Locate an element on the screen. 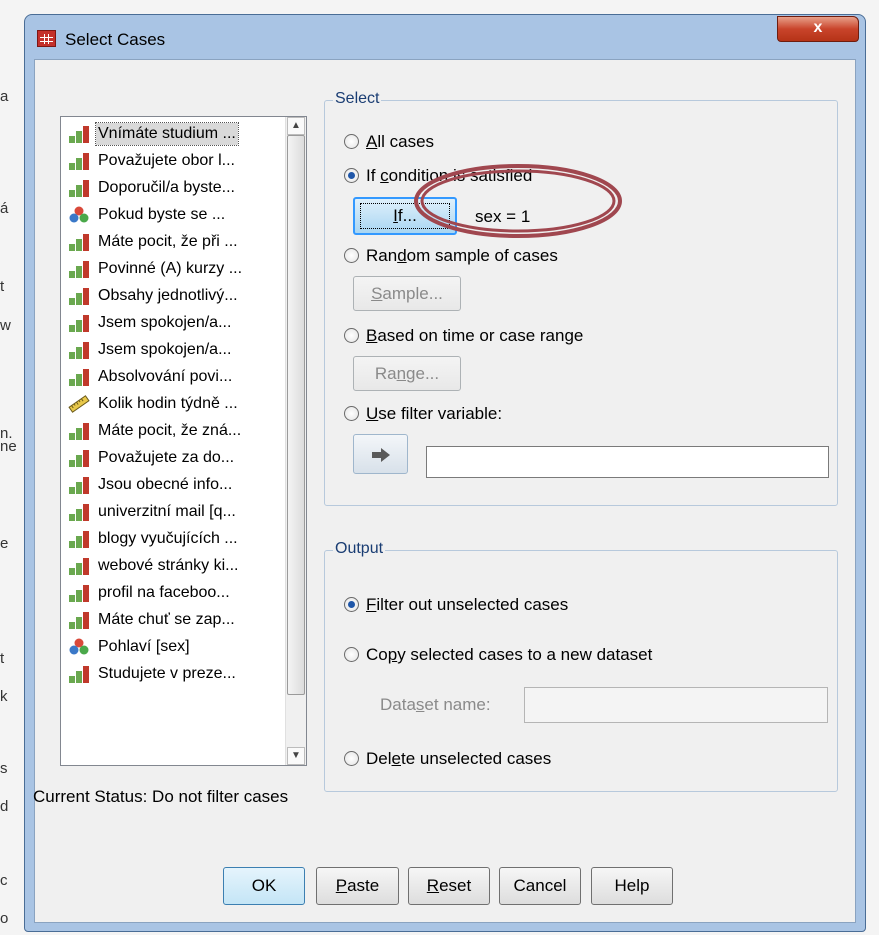 The width and height of the screenshot is (879, 935). arrow-right-icon is located at coordinates (381, 455).